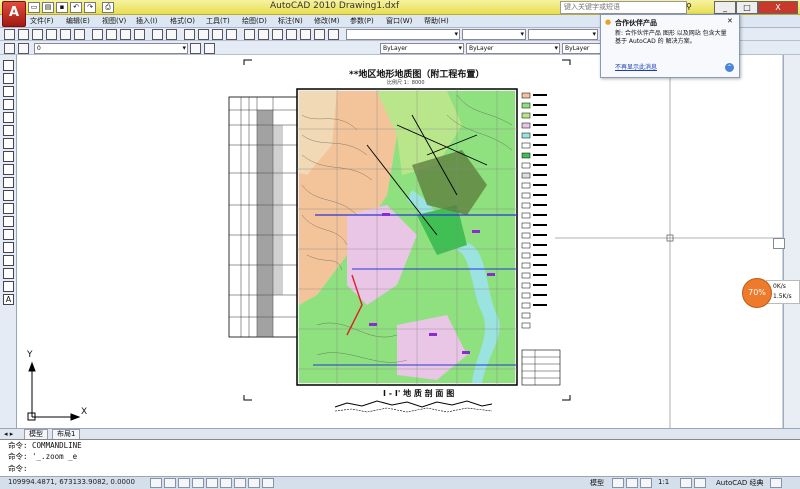 The image size is (800, 489). I want to click on table-icon, so click(8, 286).